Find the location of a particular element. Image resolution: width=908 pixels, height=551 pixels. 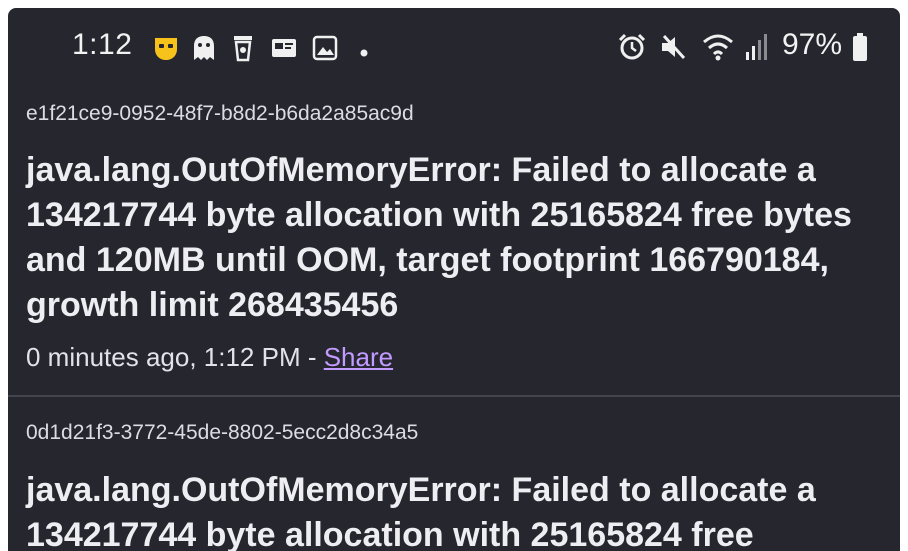

crash-meta: 0 minutes ago, 1:12 PM - Share is located at coordinates (209, 357).